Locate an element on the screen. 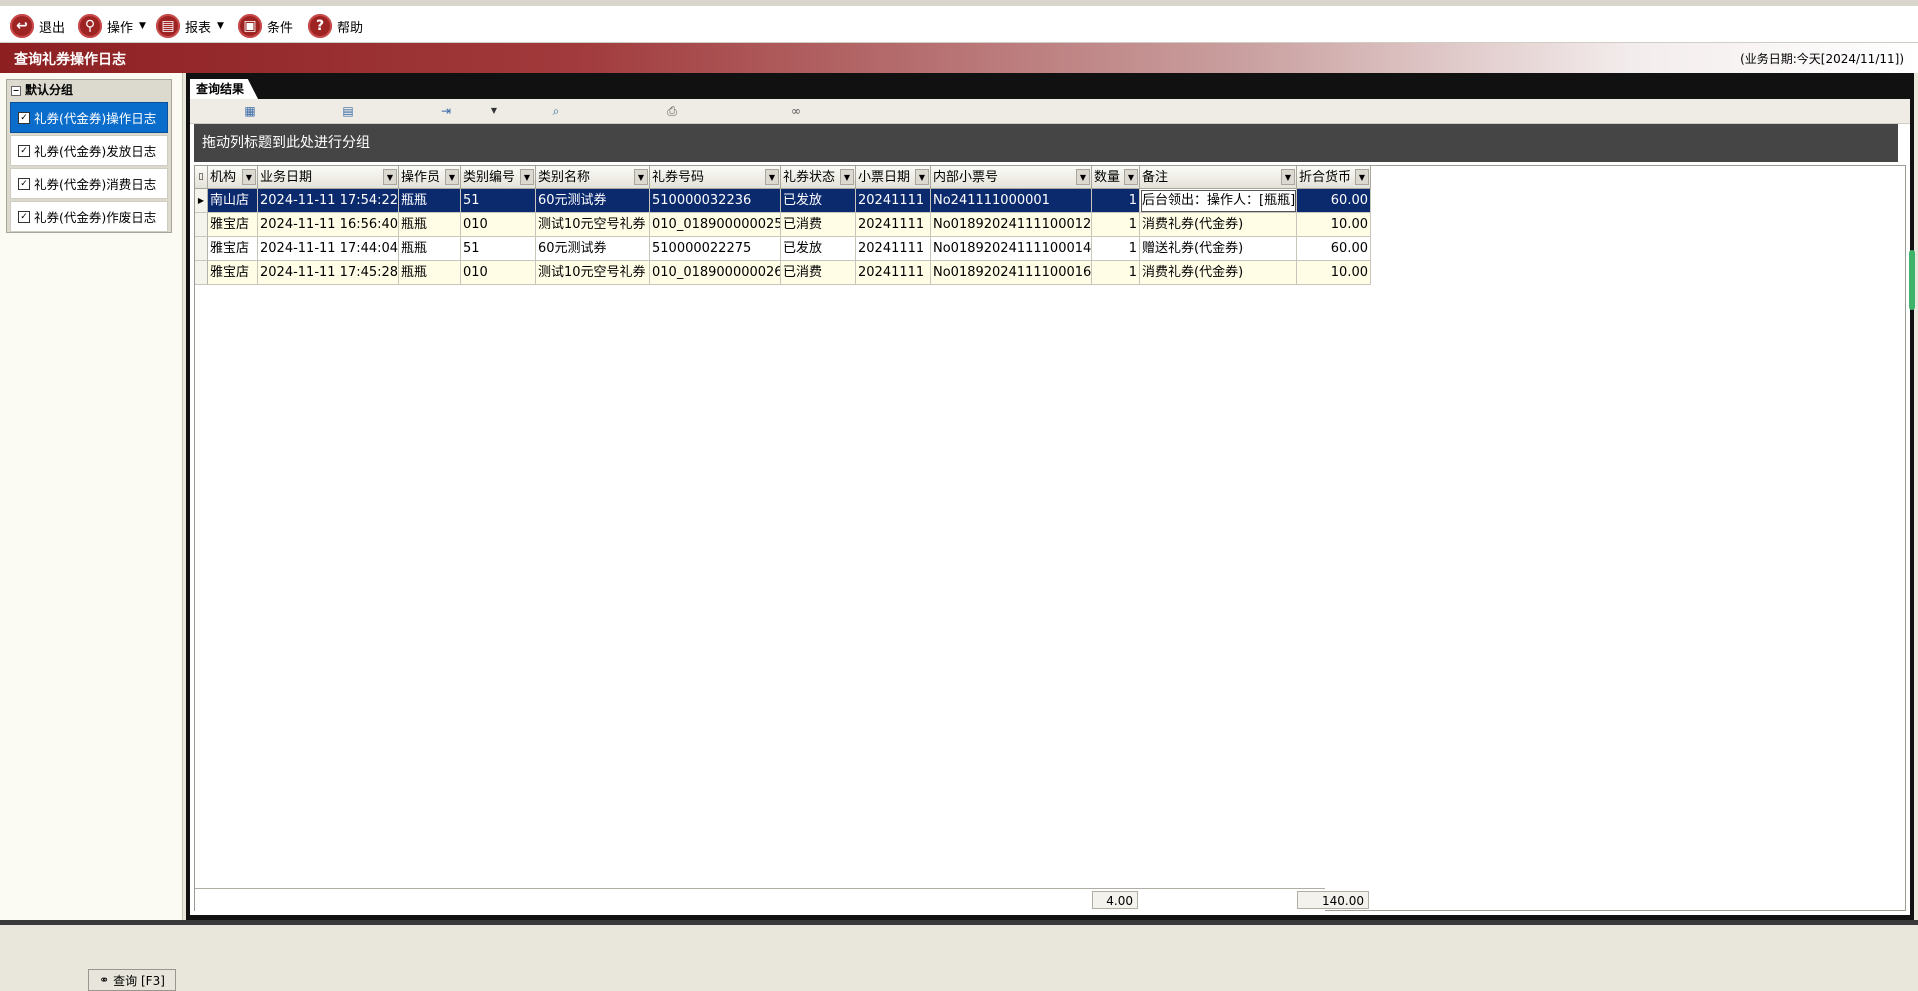  column-header: 类别编号 ▼ is located at coordinates (498, 177).